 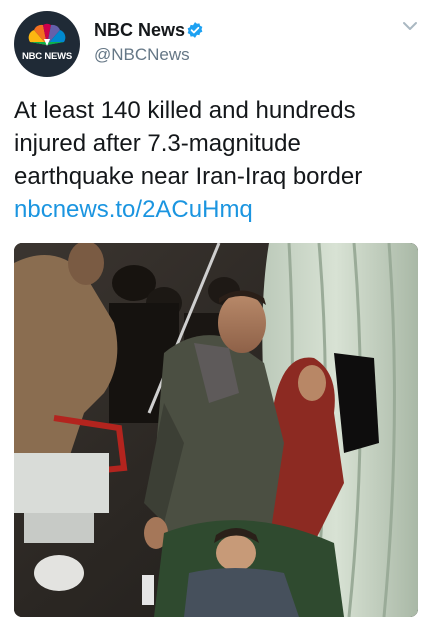 I want to click on nbc-peacock-icon, so click(x=47, y=34).